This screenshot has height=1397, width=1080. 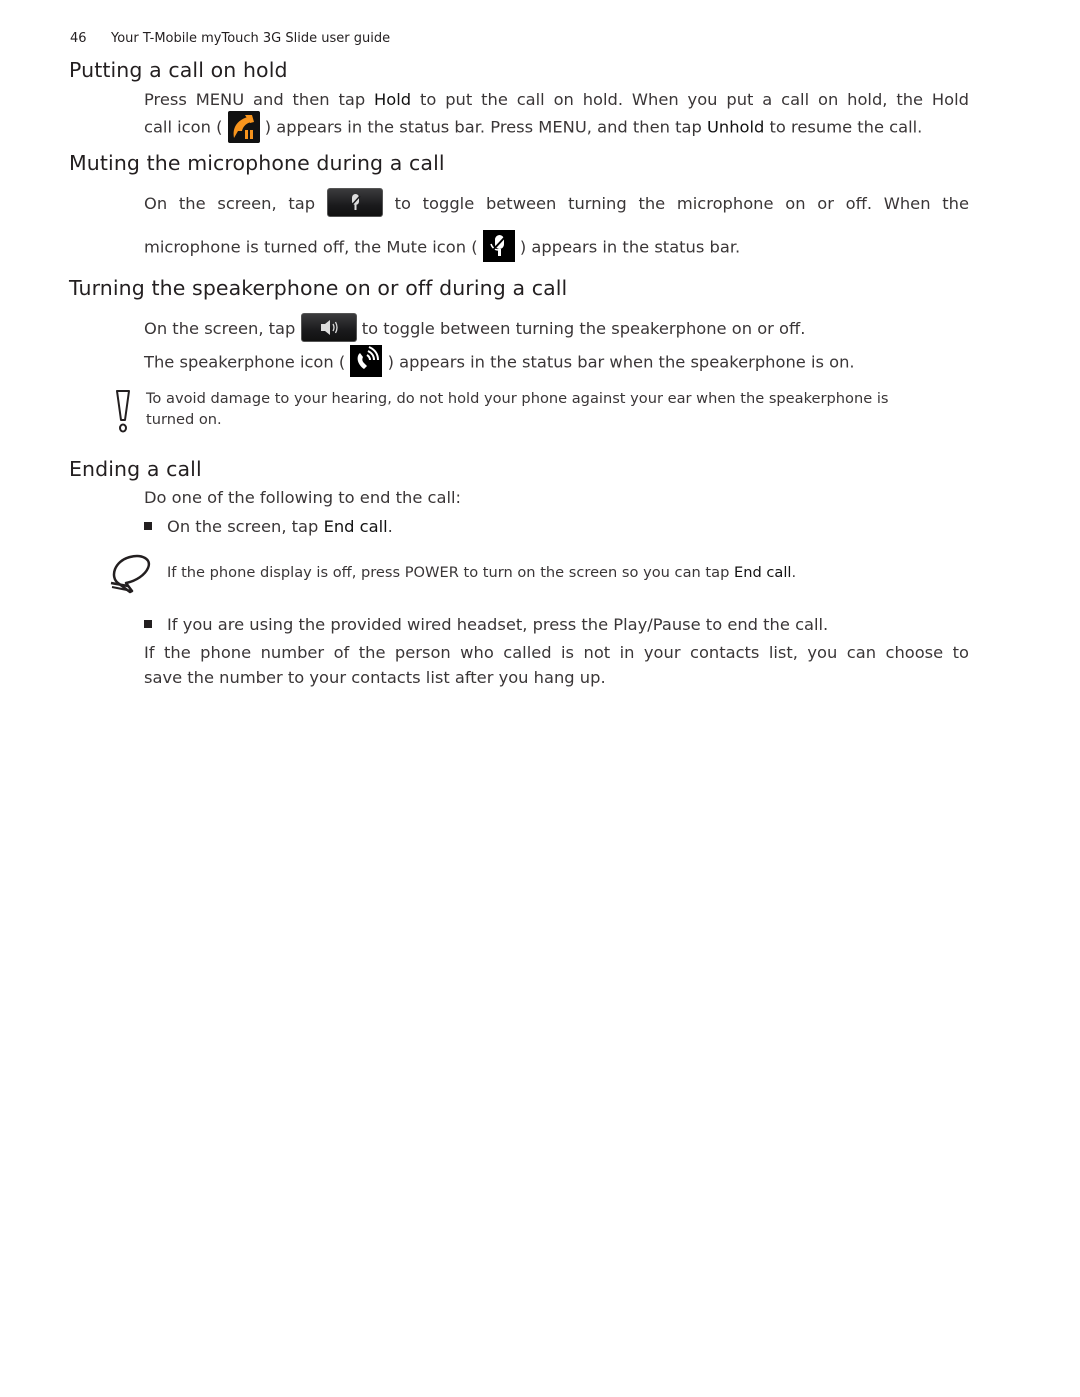 I want to click on hold-call-icon, so click(x=243, y=127).